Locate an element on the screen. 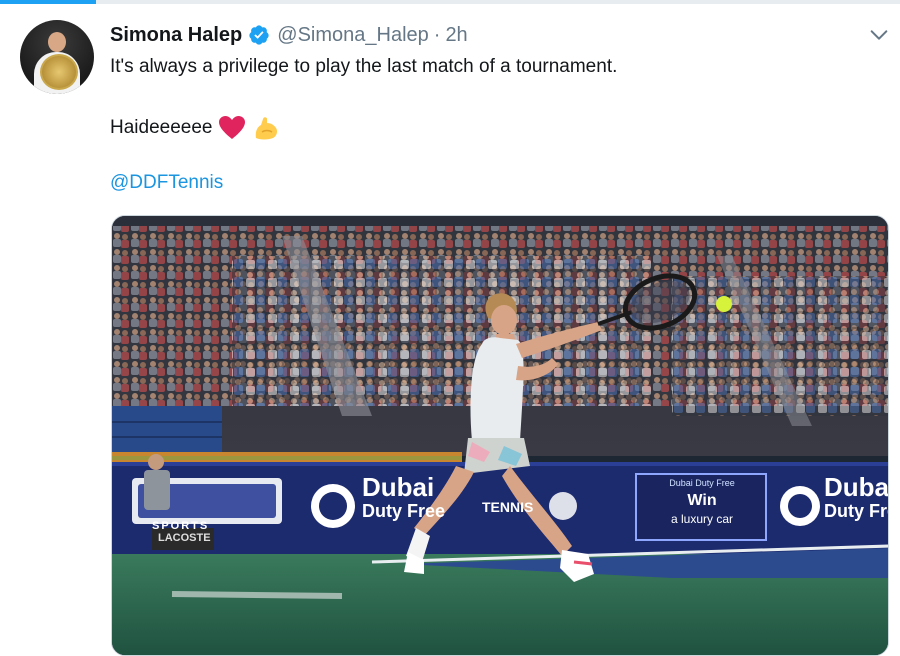  ad-brand-right: Dubai is located at coordinates (856, 487).